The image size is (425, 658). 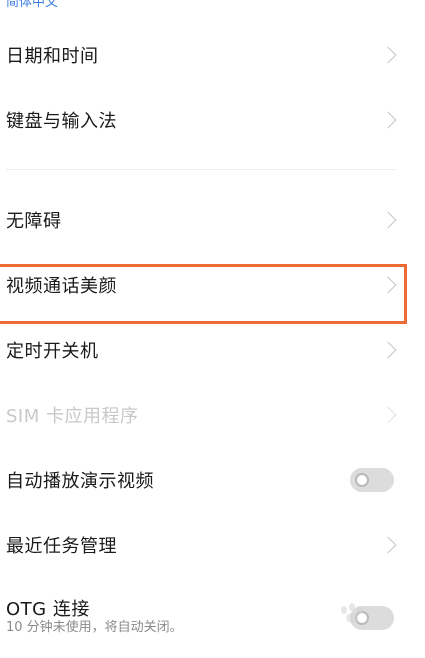 I want to click on settings-item-sublabel: 10 分钟未使用，将自动关闭。, so click(x=94, y=627).